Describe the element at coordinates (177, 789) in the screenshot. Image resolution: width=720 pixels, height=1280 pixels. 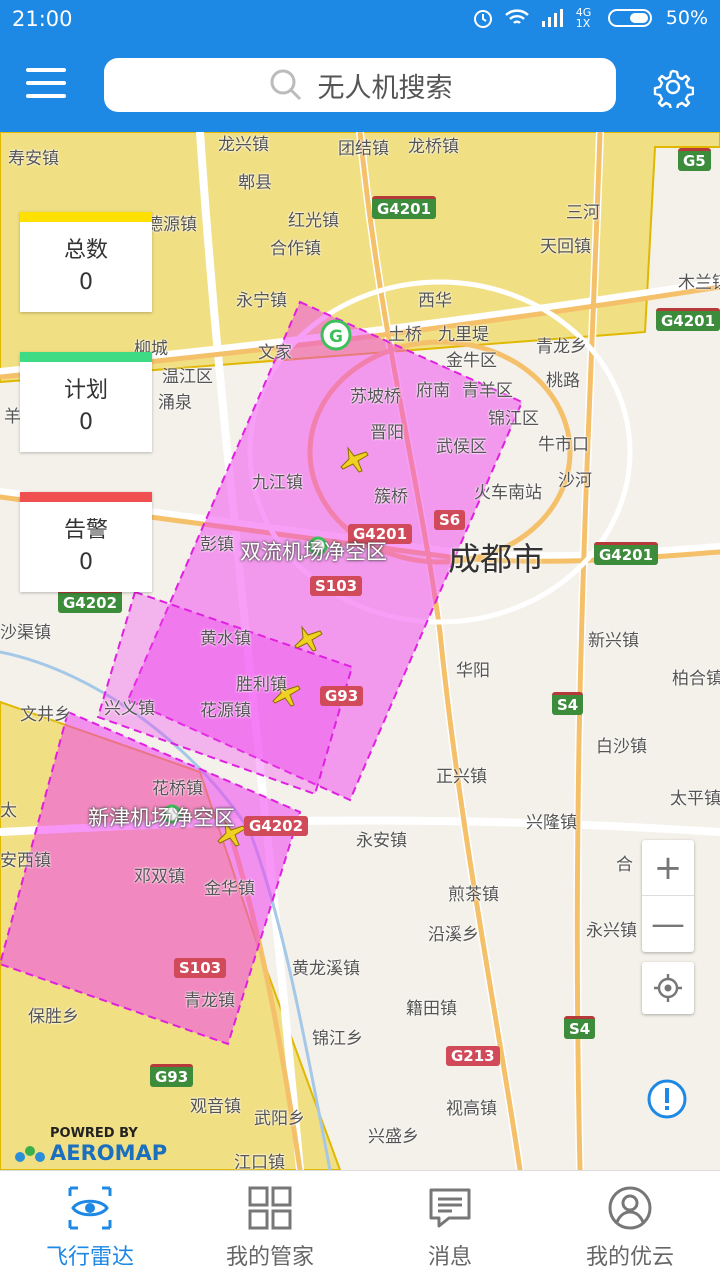
I see `map-place: 花桥镇` at that location.